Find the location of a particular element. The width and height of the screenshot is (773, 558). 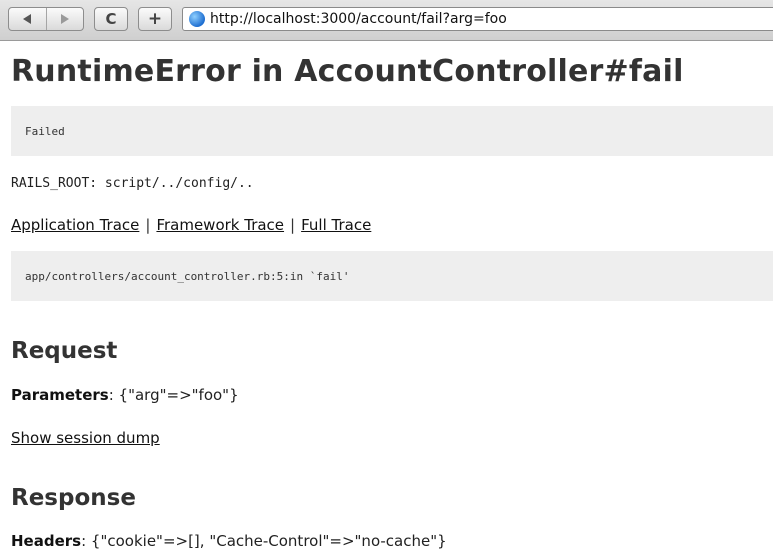

page-title: RuntimeError in AccountController#fail is located at coordinates (347, 71).